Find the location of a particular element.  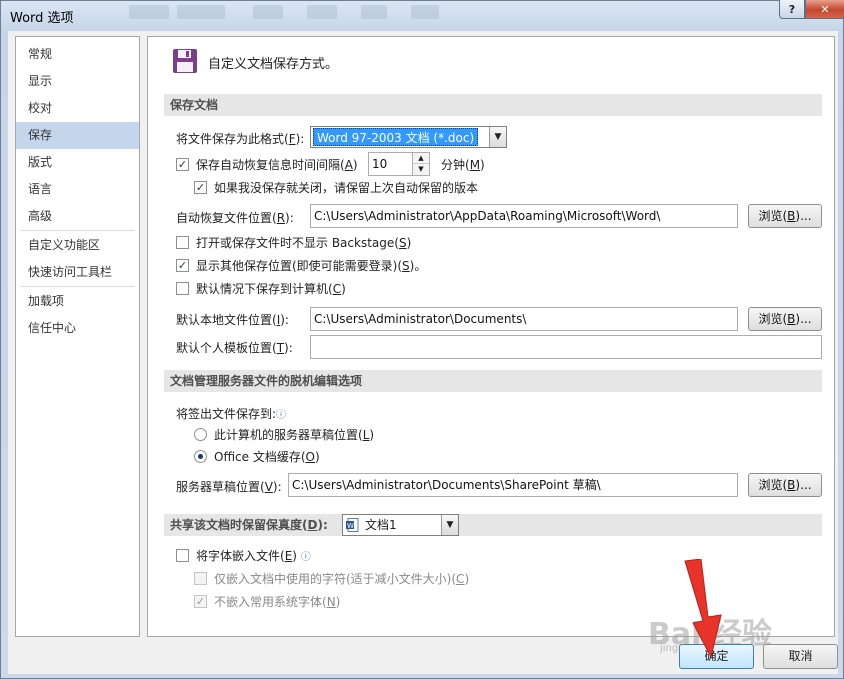

embed-used-chars-label: 仅嵌入文档中使用的字符(适于减小文件大小)(C) is located at coordinates (342, 579).